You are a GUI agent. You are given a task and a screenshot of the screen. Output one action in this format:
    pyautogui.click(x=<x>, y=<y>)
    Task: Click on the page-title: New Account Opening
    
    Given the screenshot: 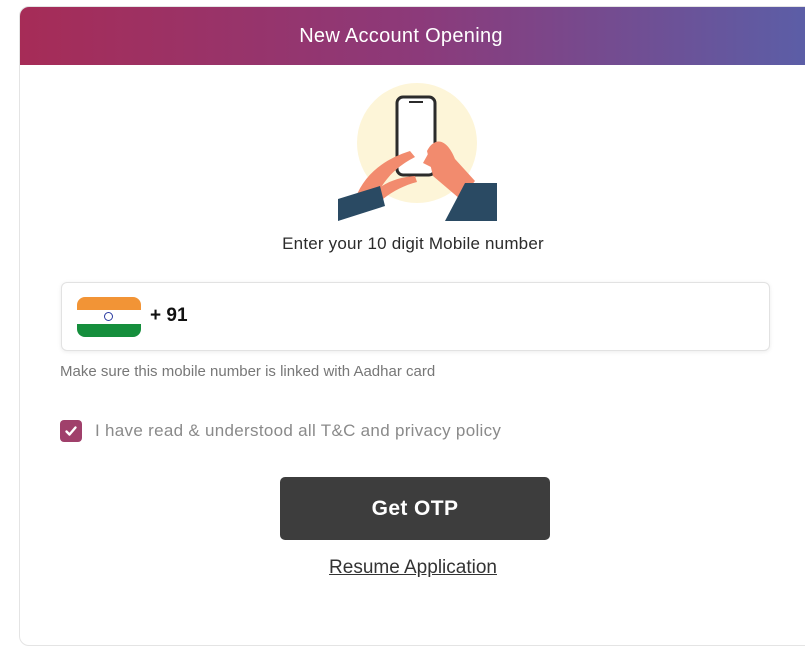 What is the action you would take?
    pyautogui.click(x=401, y=35)
    